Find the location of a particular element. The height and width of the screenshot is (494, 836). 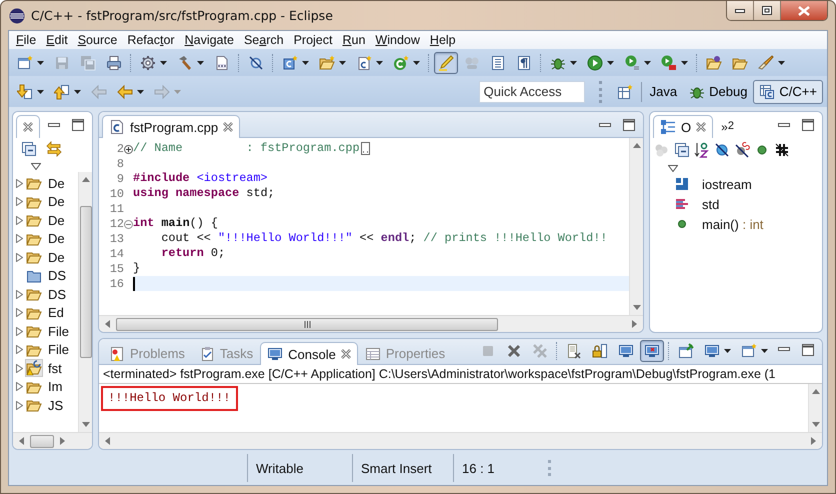

menu-item: Source is located at coordinates (97, 40).